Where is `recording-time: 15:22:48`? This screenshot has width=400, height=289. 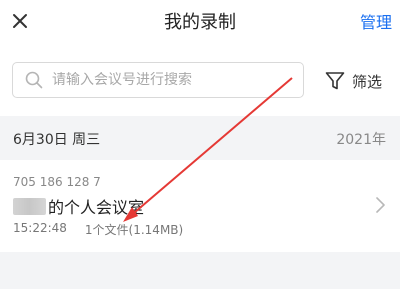 recording-time: 15:22:48 is located at coordinates (40, 228).